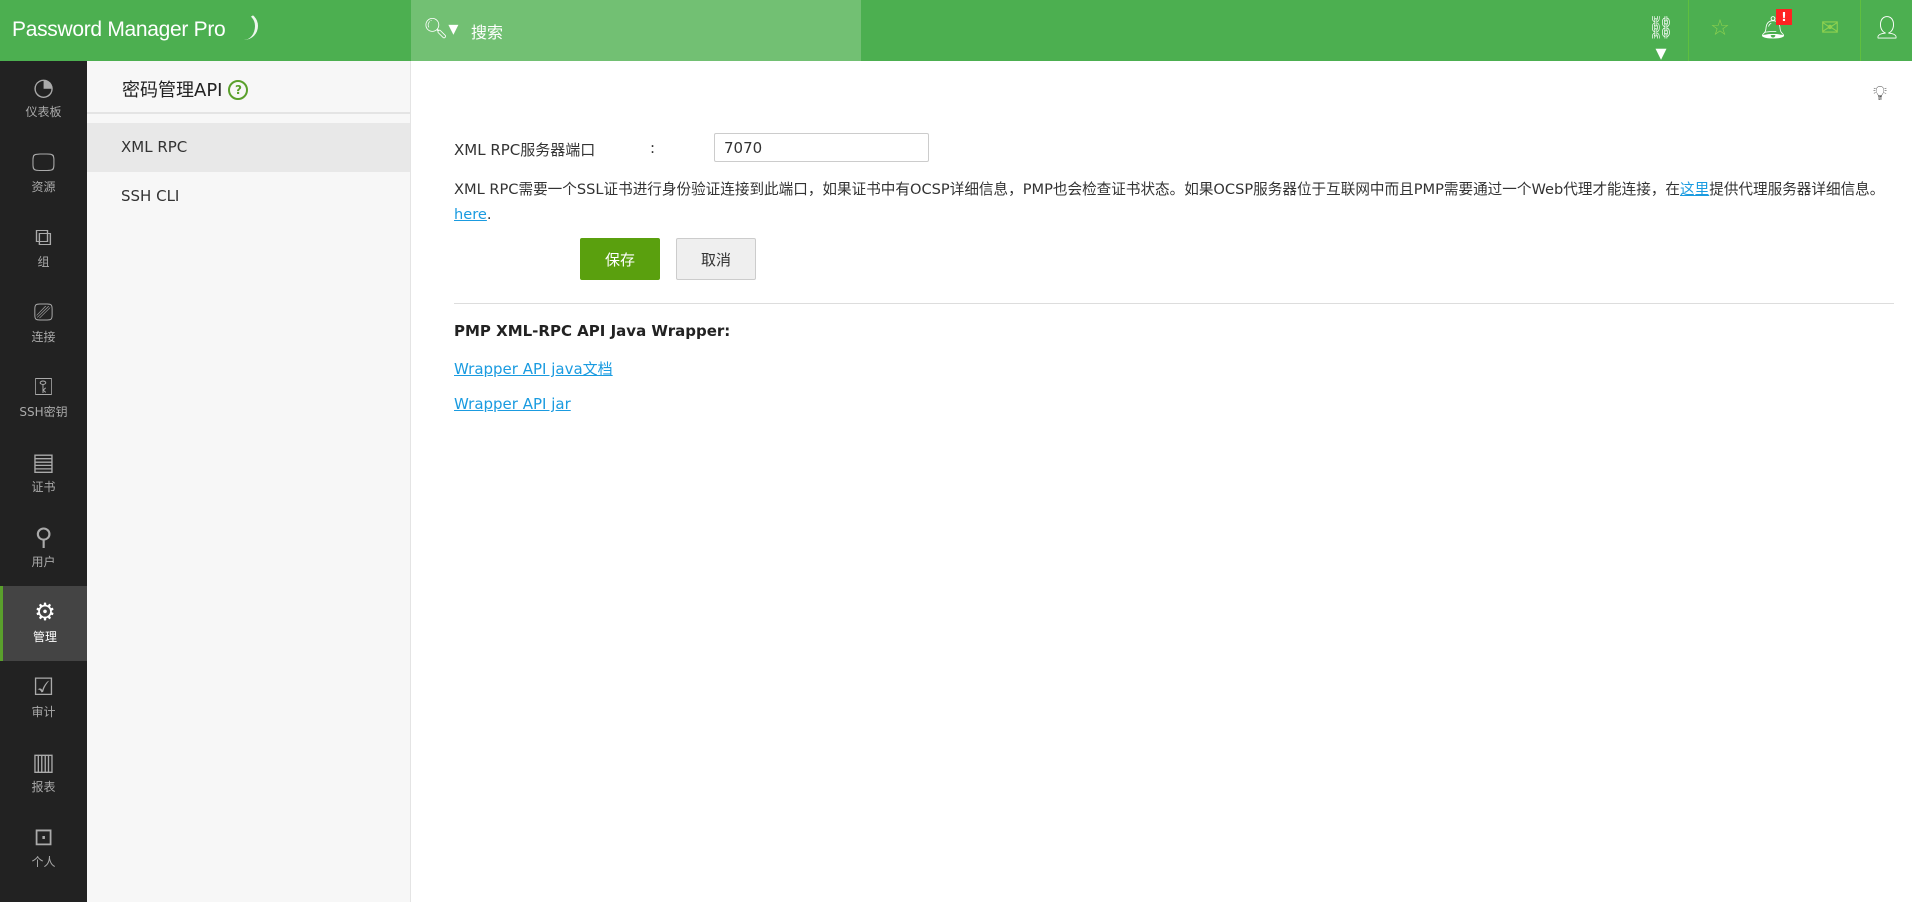 Image resolution: width=1912 pixels, height=902 pixels. Describe the element at coordinates (43, 862) in the screenshot. I see `sidebar-item-label: 个人` at that location.